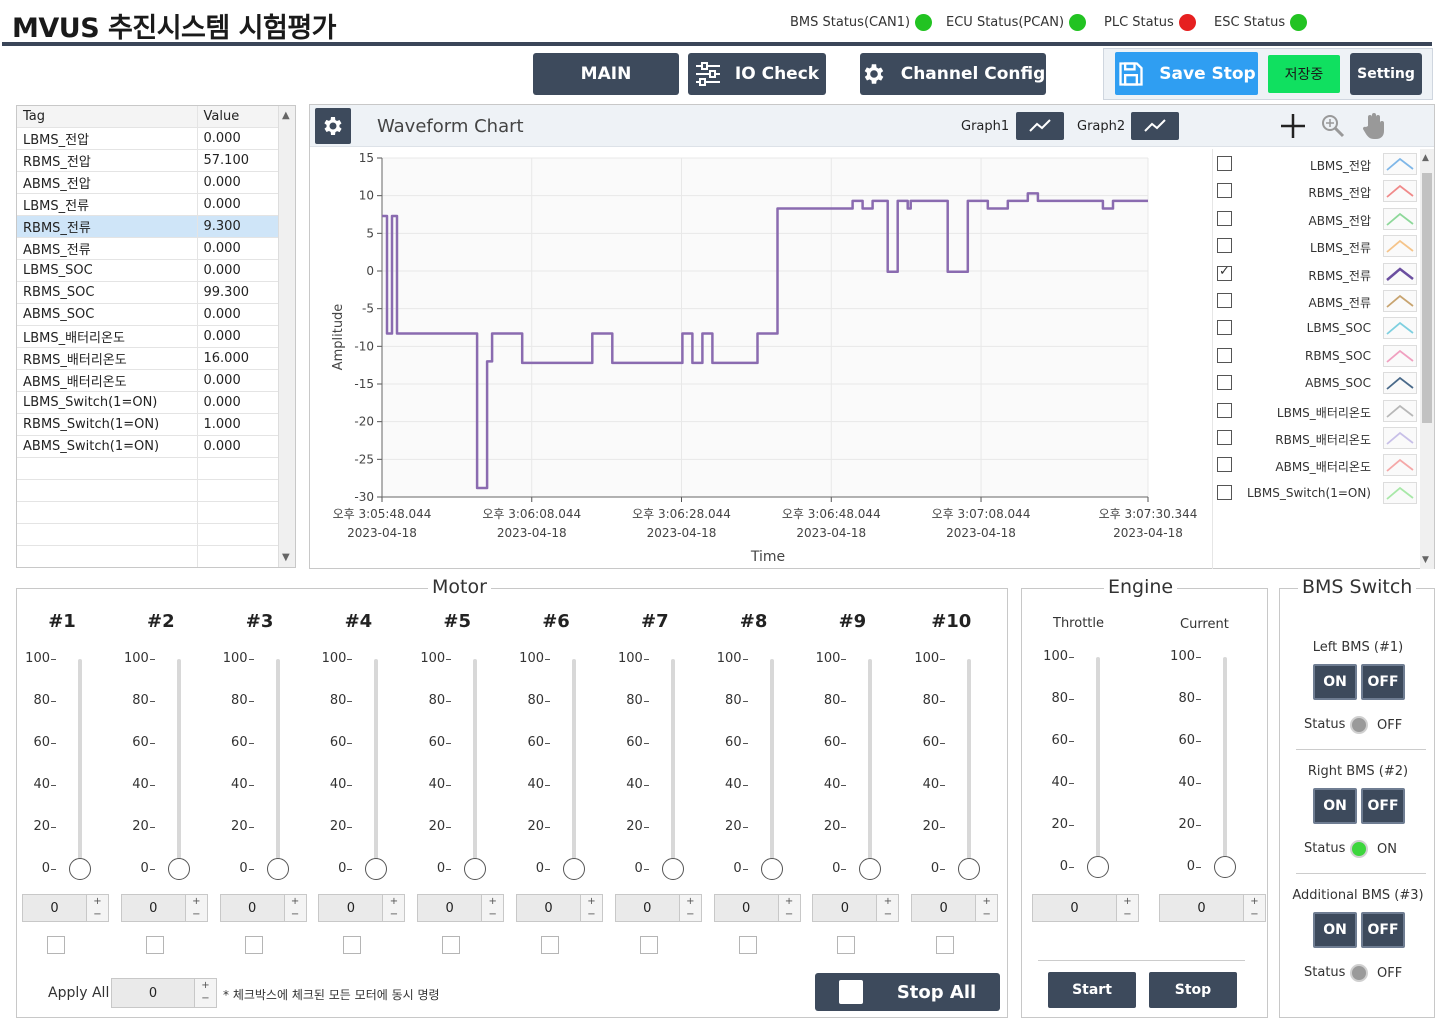  I want to click on legend-item: LBMS_배터리온도, so click(1317, 411).